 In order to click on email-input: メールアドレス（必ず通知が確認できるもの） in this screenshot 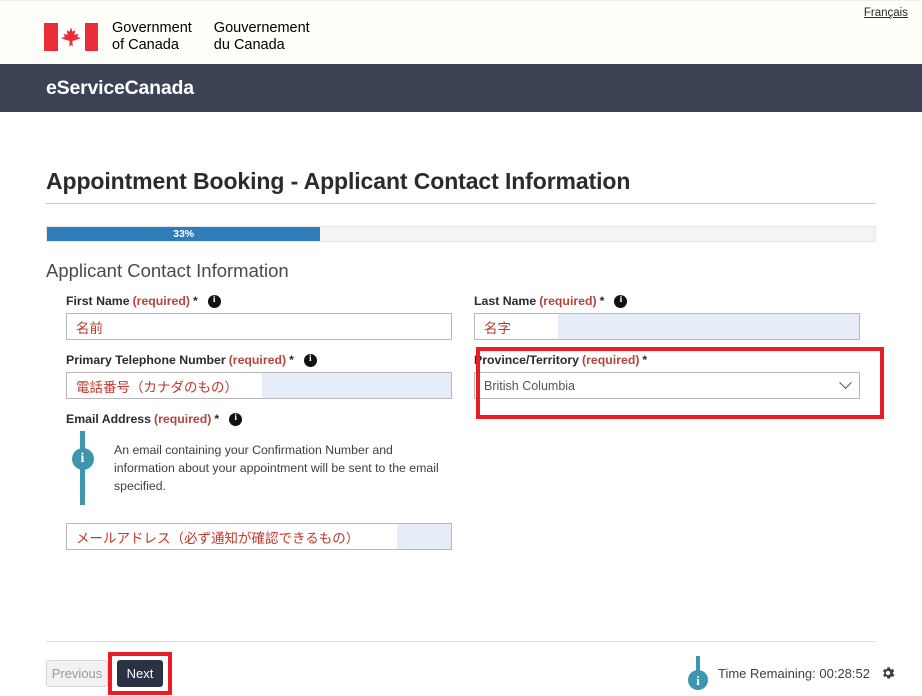, I will do `click(259, 536)`.